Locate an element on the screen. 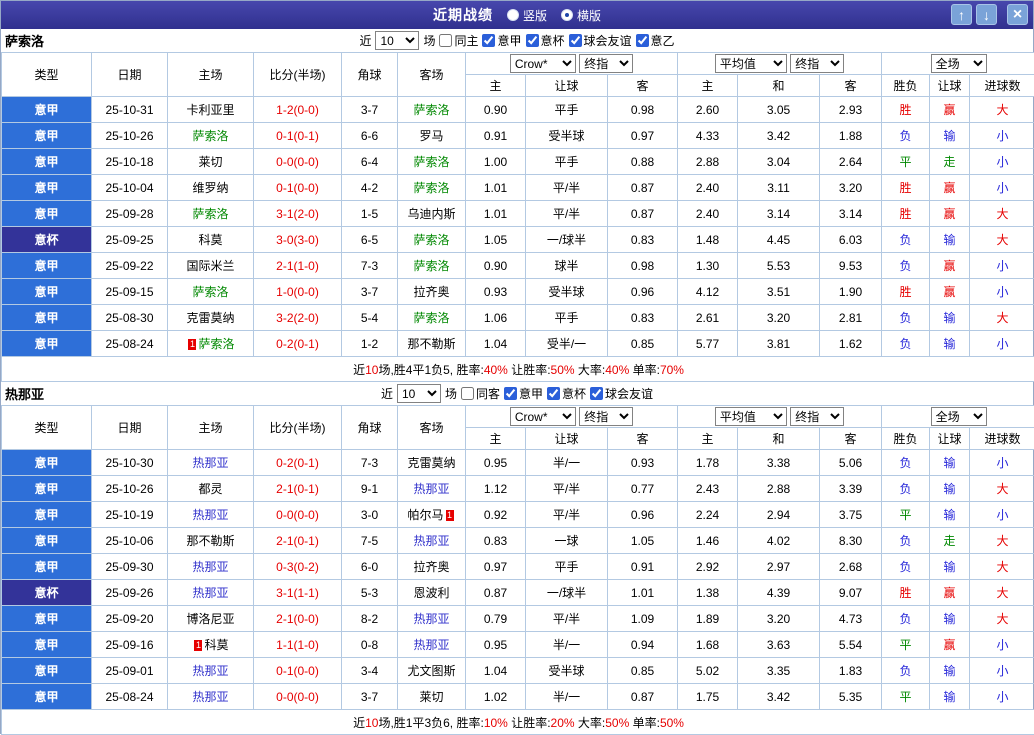 Image resolution: width=1034 pixels, height=735 pixels. away-odds-cell: 0.85 is located at coordinates (643, 671).